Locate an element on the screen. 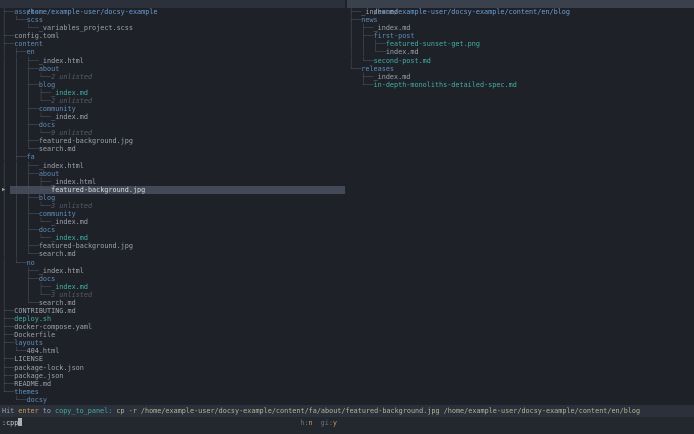 The width and height of the screenshot is (694, 434). file-name: package.json is located at coordinates (39, 375).